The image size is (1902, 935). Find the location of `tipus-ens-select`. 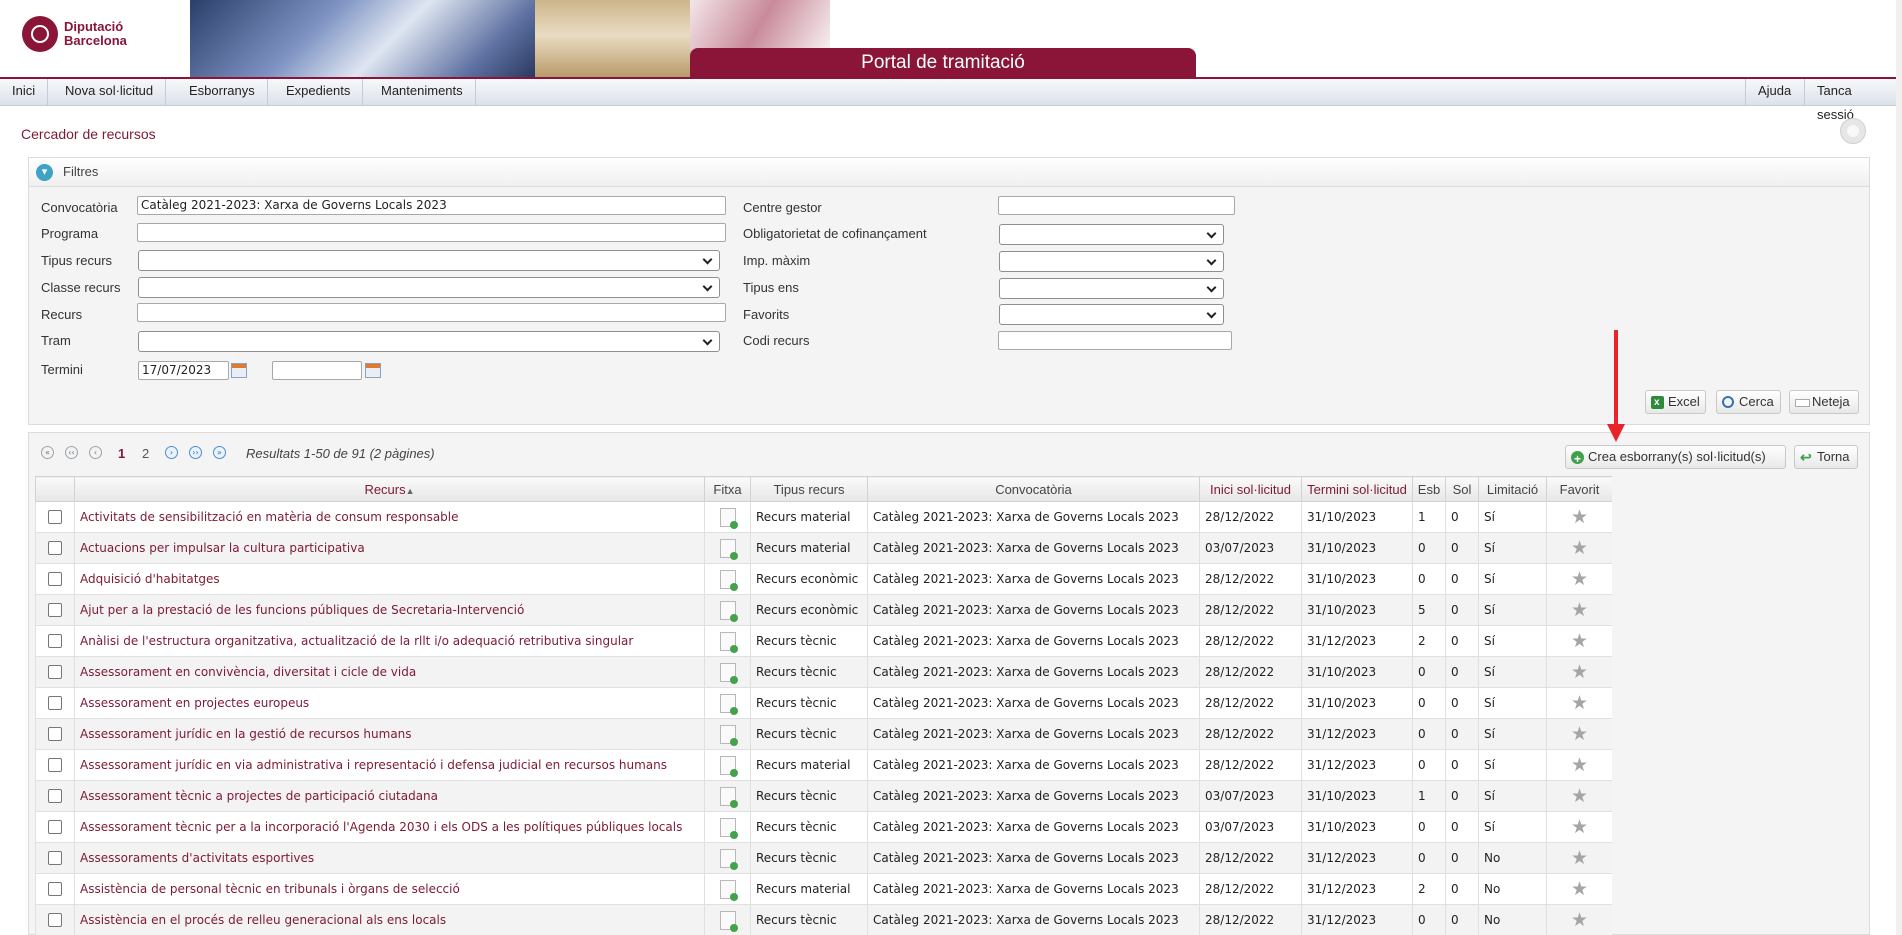

tipus-ens-select is located at coordinates (1111, 288).